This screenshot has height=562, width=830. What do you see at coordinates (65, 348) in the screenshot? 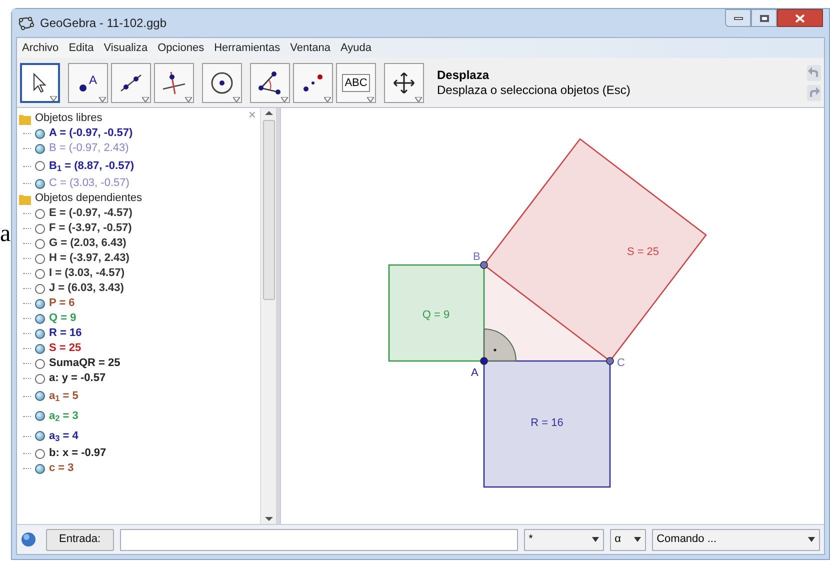
I see `algebra-entry: S = 25` at bounding box center [65, 348].